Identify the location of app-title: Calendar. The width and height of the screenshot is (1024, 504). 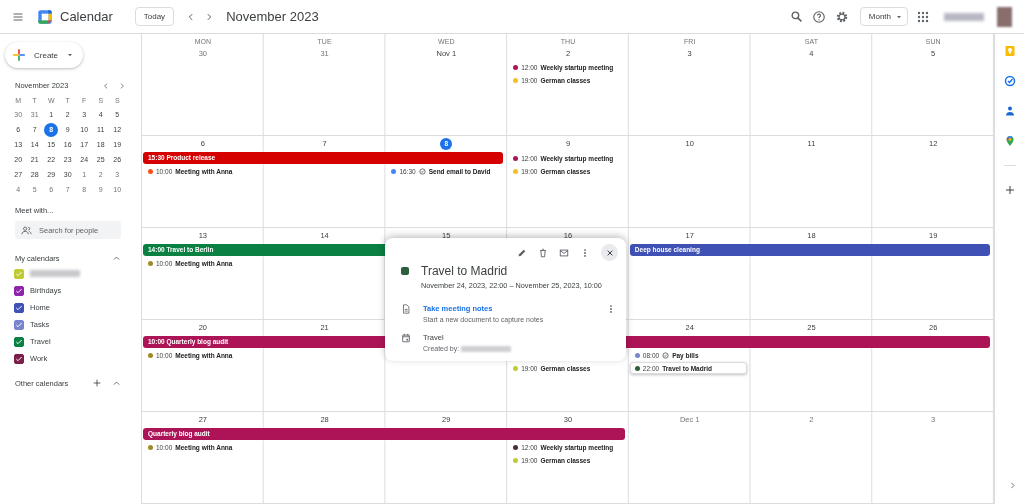
(86, 16).